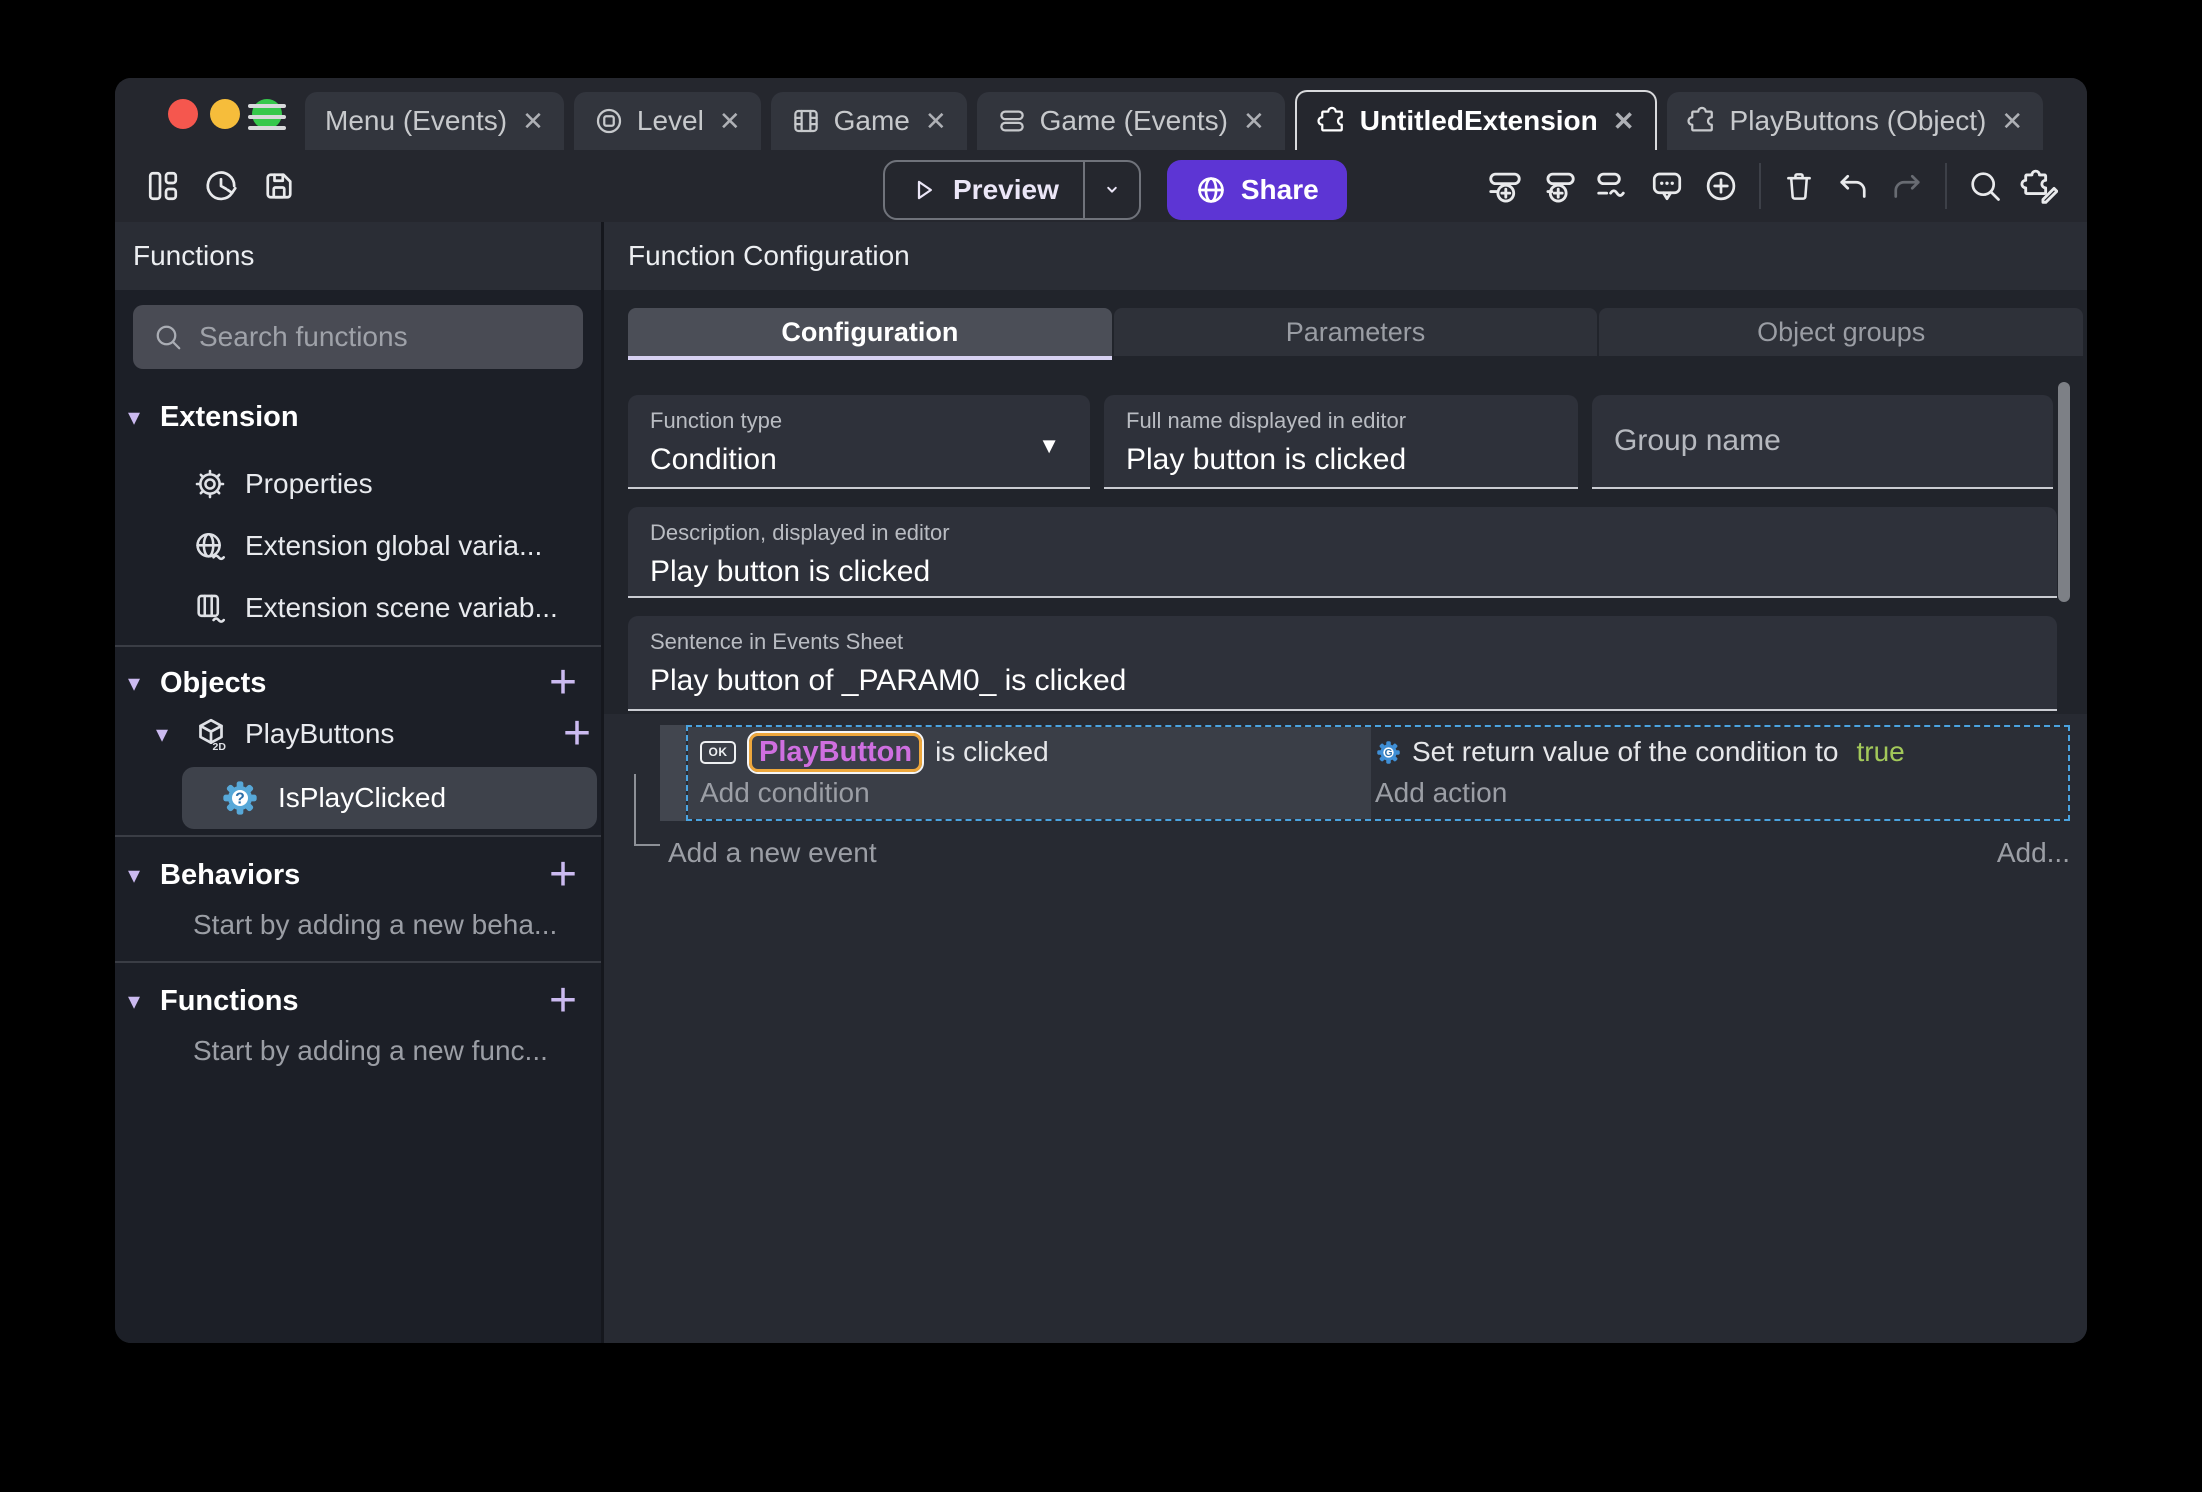 The width and height of the screenshot is (2202, 1492). I want to click on tab-game-events: Game (Events) ✕, so click(1130, 121).